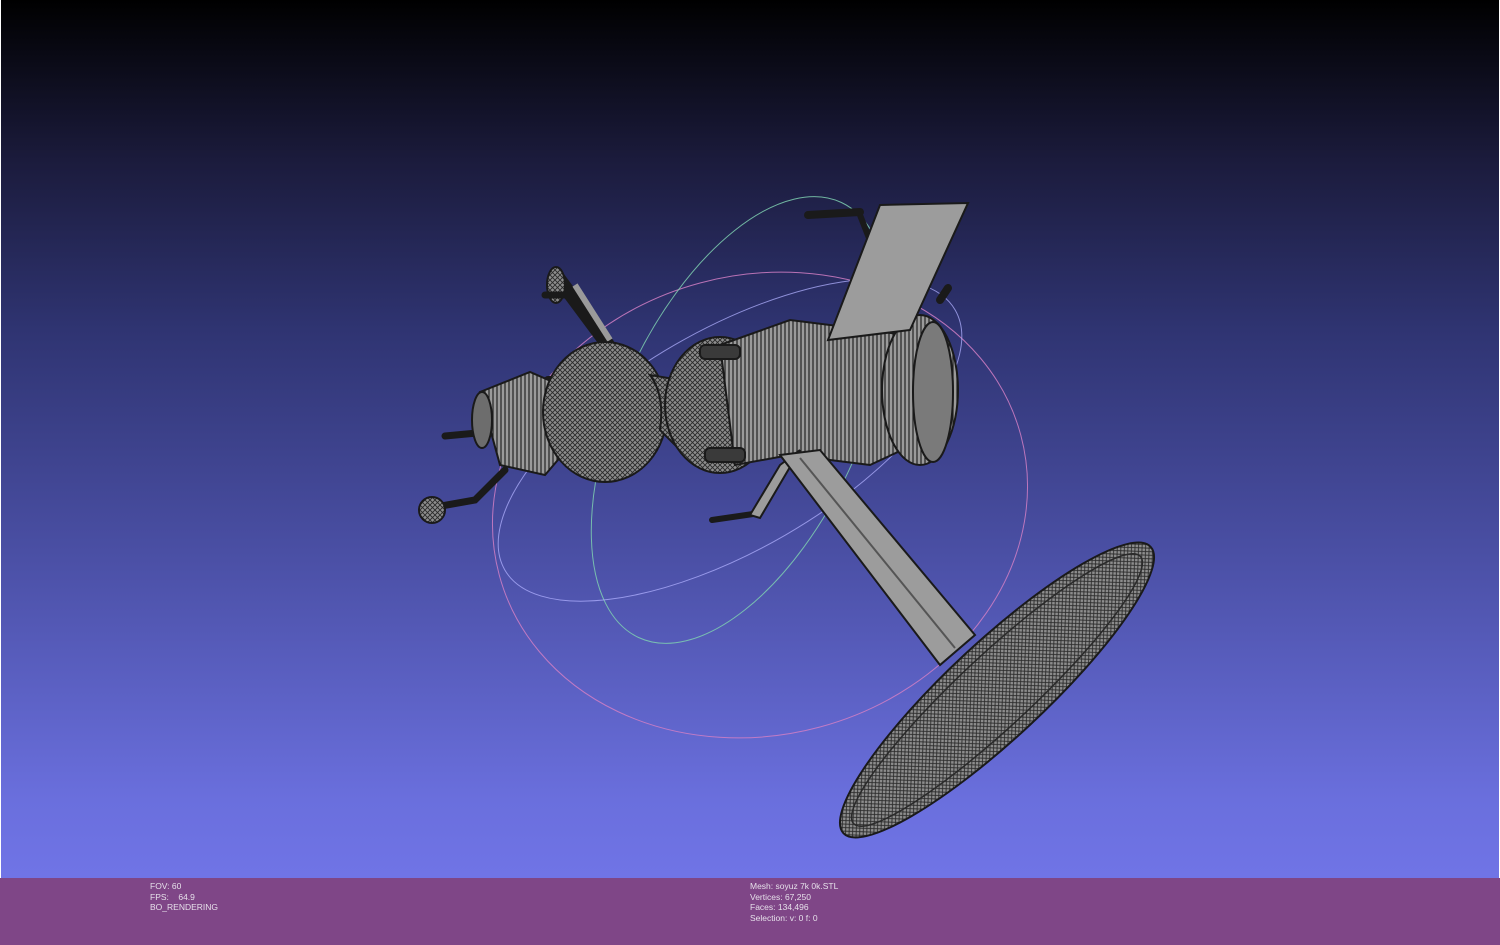 The image size is (1500, 945). I want to click on render-mode-label: BO_RENDERING, so click(184, 907).